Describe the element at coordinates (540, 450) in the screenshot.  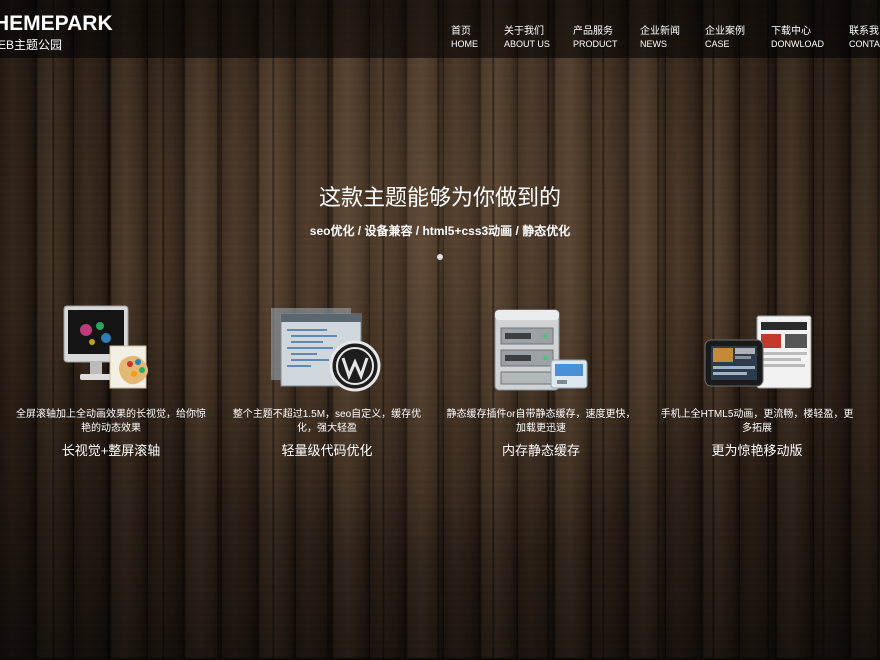
I see `feature-title: 内存静态缓存` at that location.